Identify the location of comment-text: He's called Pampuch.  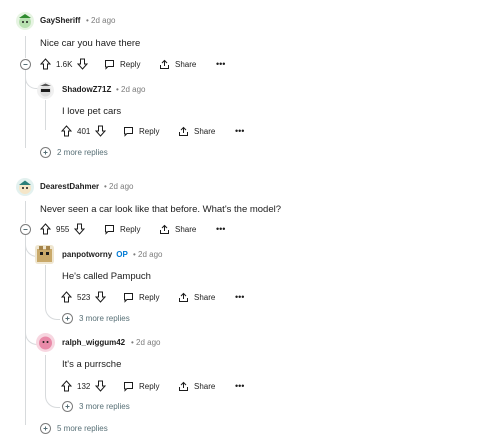
(106, 276).